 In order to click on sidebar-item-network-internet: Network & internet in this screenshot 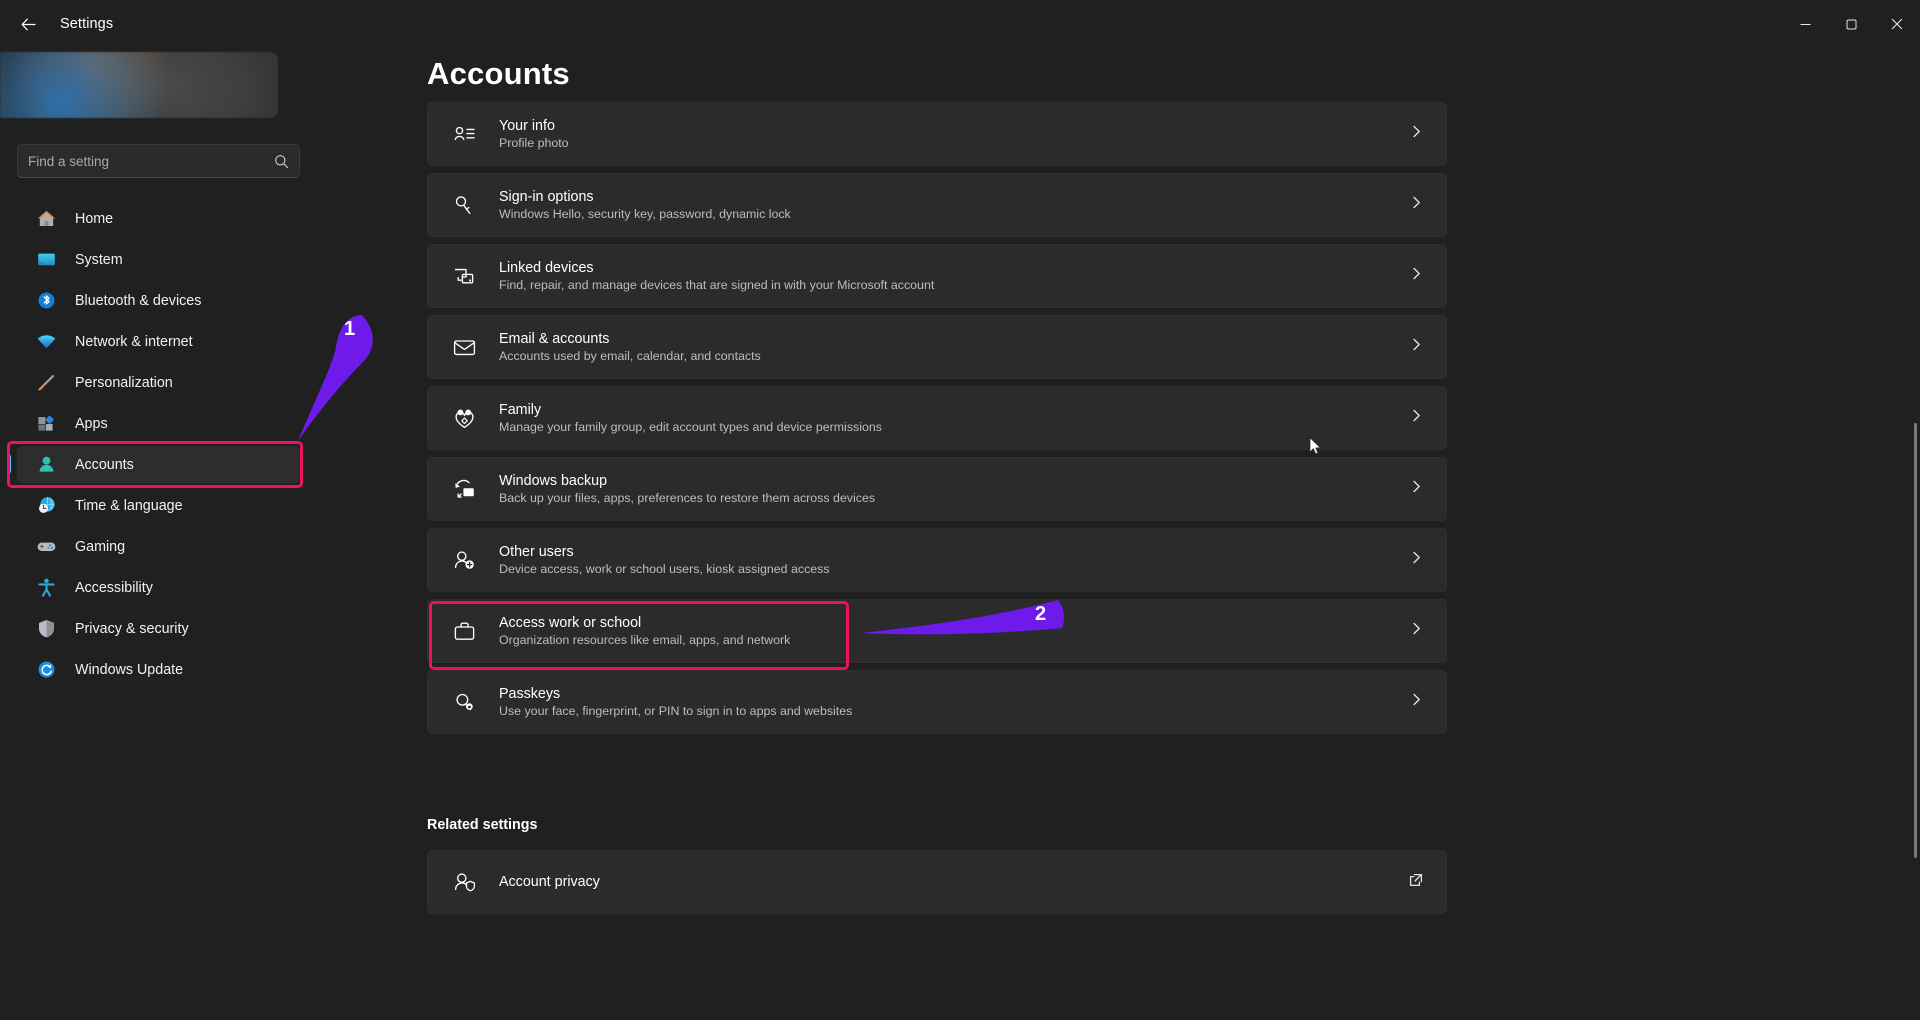, I will do `click(158, 341)`.